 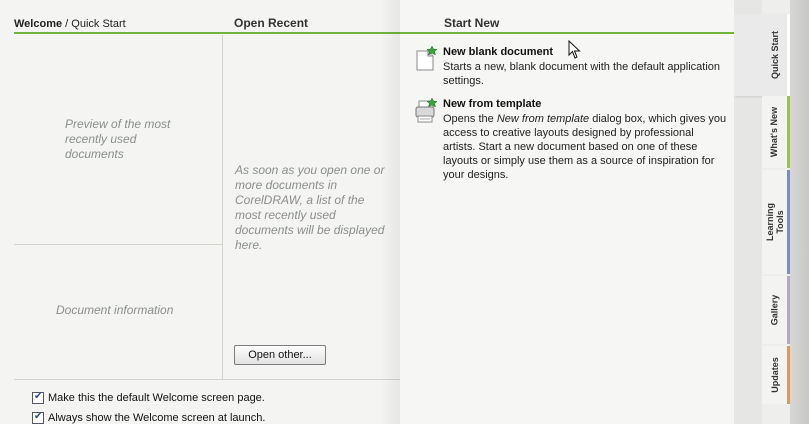 What do you see at coordinates (774, 55) in the screenshot?
I see `tab-quick-start-label: Quick Start` at bounding box center [774, 55].